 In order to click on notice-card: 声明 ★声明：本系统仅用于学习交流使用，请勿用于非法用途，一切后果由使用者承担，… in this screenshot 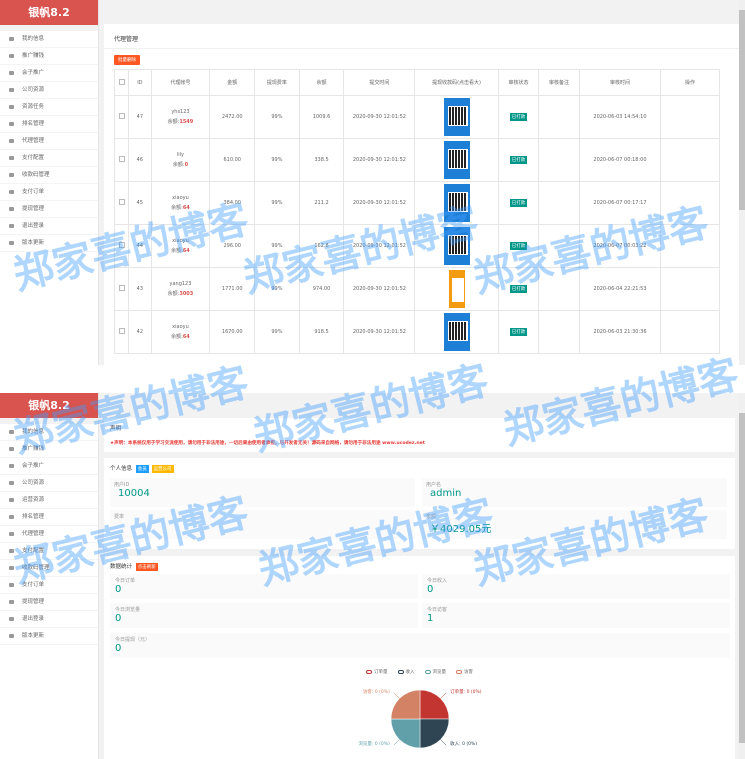, I will do `click(419, 435)`.